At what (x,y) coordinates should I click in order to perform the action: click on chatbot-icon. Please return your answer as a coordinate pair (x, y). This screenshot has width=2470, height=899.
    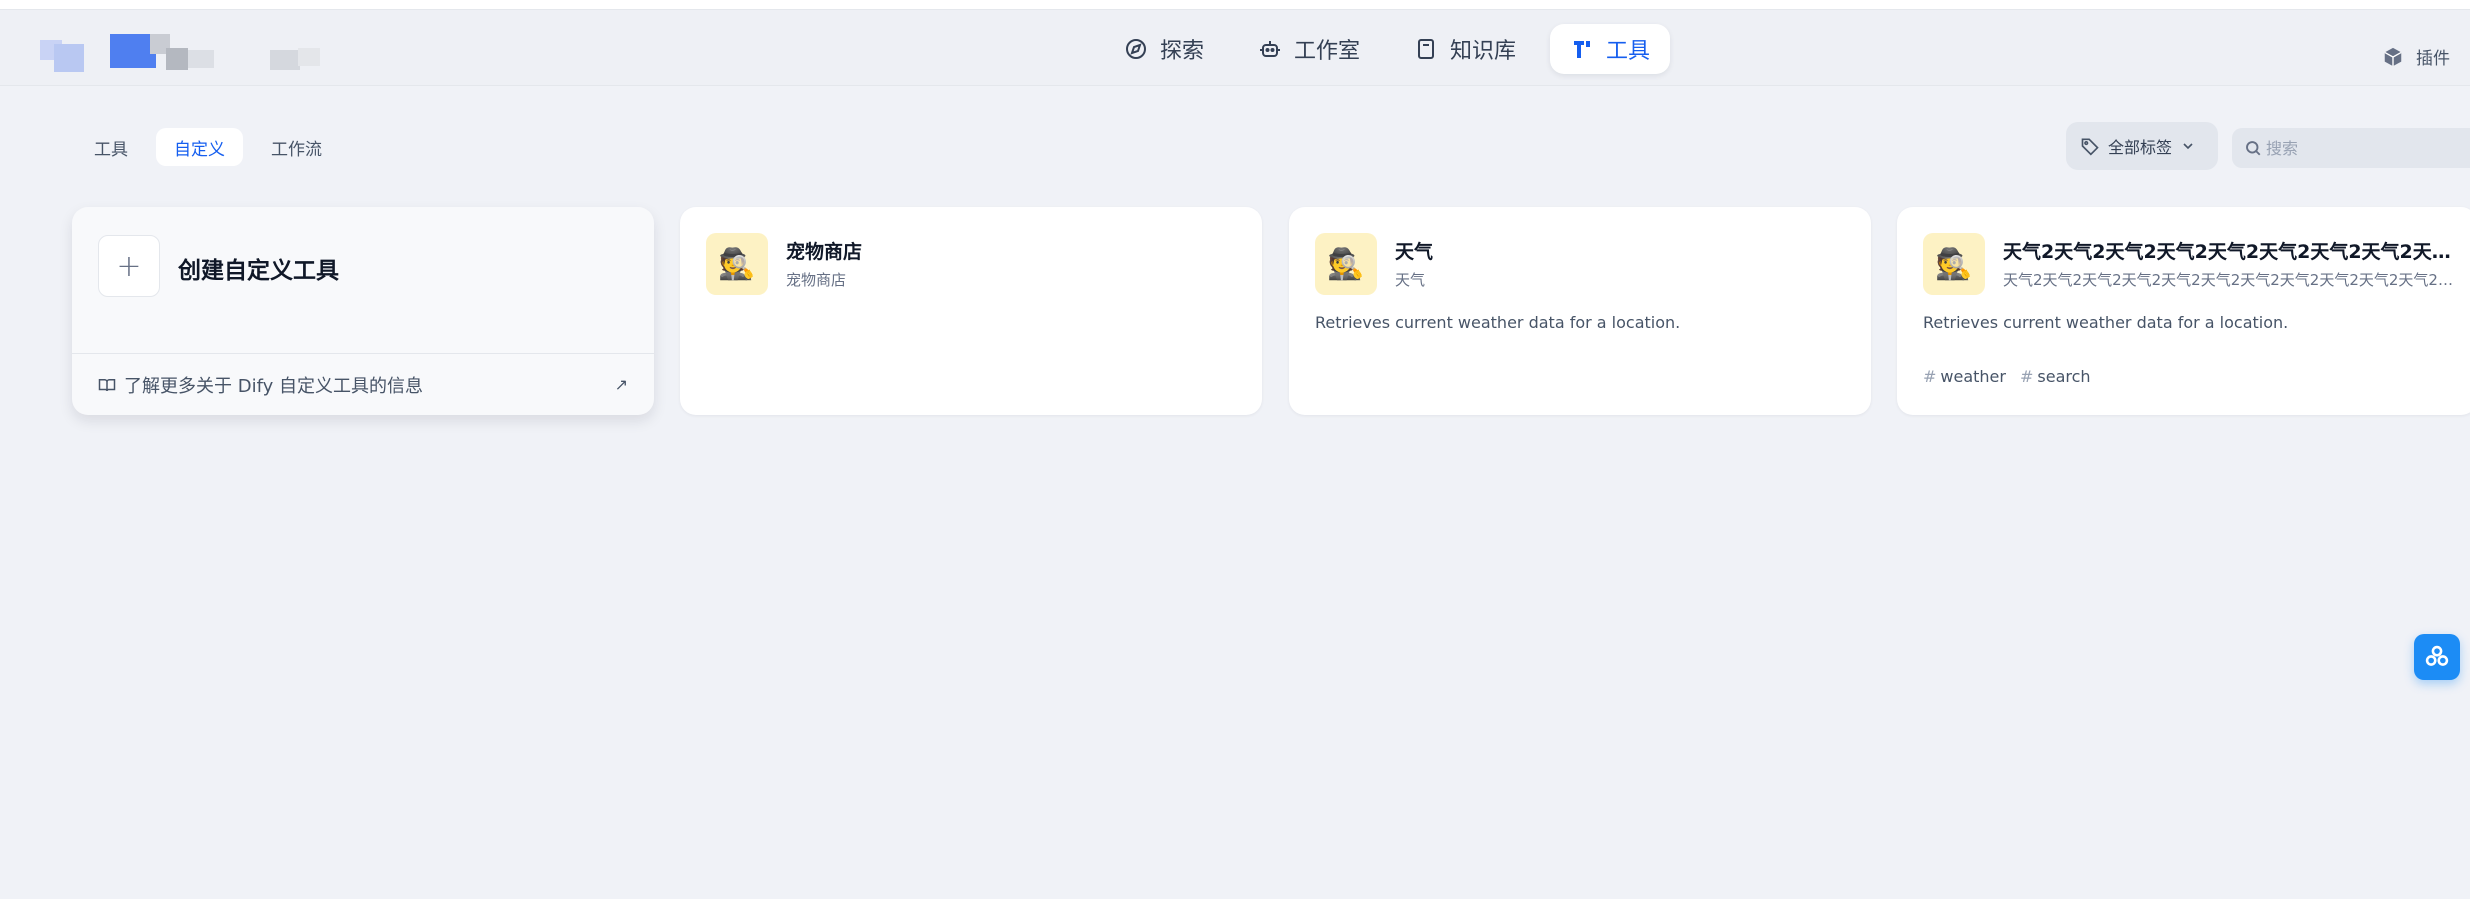
    Looking at the image, I should click on (2437, 655).